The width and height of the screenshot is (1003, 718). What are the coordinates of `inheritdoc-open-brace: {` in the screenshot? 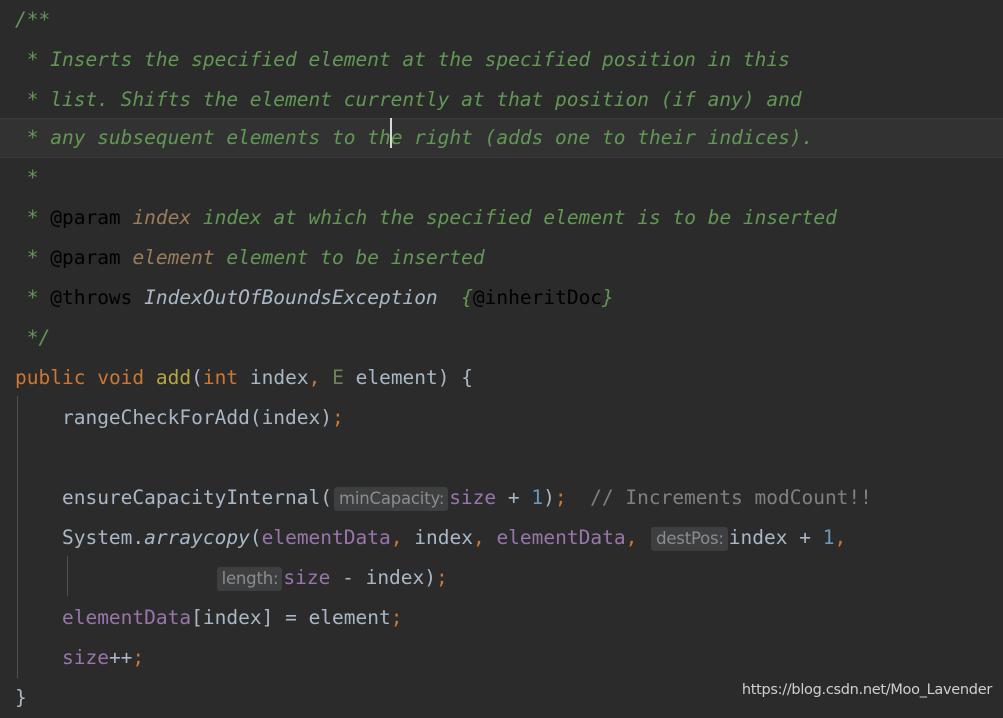 It's located at (467, 297).